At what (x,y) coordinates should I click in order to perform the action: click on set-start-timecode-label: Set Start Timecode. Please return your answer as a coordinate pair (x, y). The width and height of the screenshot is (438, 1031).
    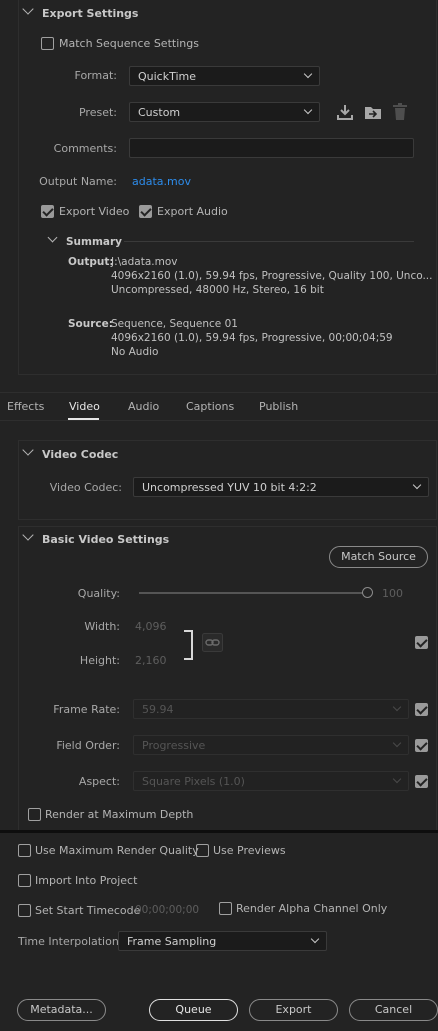
    Looking at the image, I should click on (87, 910).